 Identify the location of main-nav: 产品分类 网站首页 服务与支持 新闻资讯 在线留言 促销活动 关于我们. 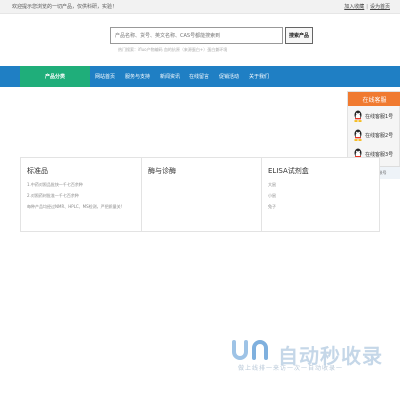
(200, 76).